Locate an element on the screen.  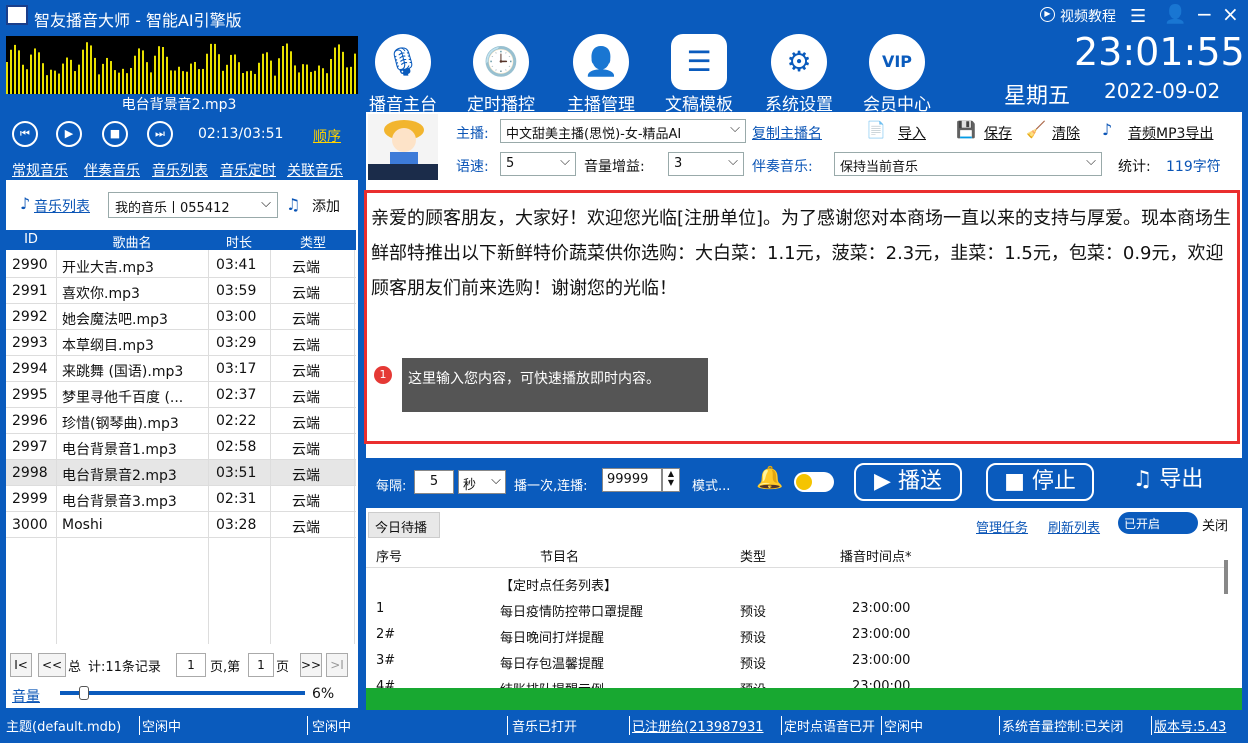
song-row: 3000 Moshi 03:28 云端 is located at coordinates (181, 525).